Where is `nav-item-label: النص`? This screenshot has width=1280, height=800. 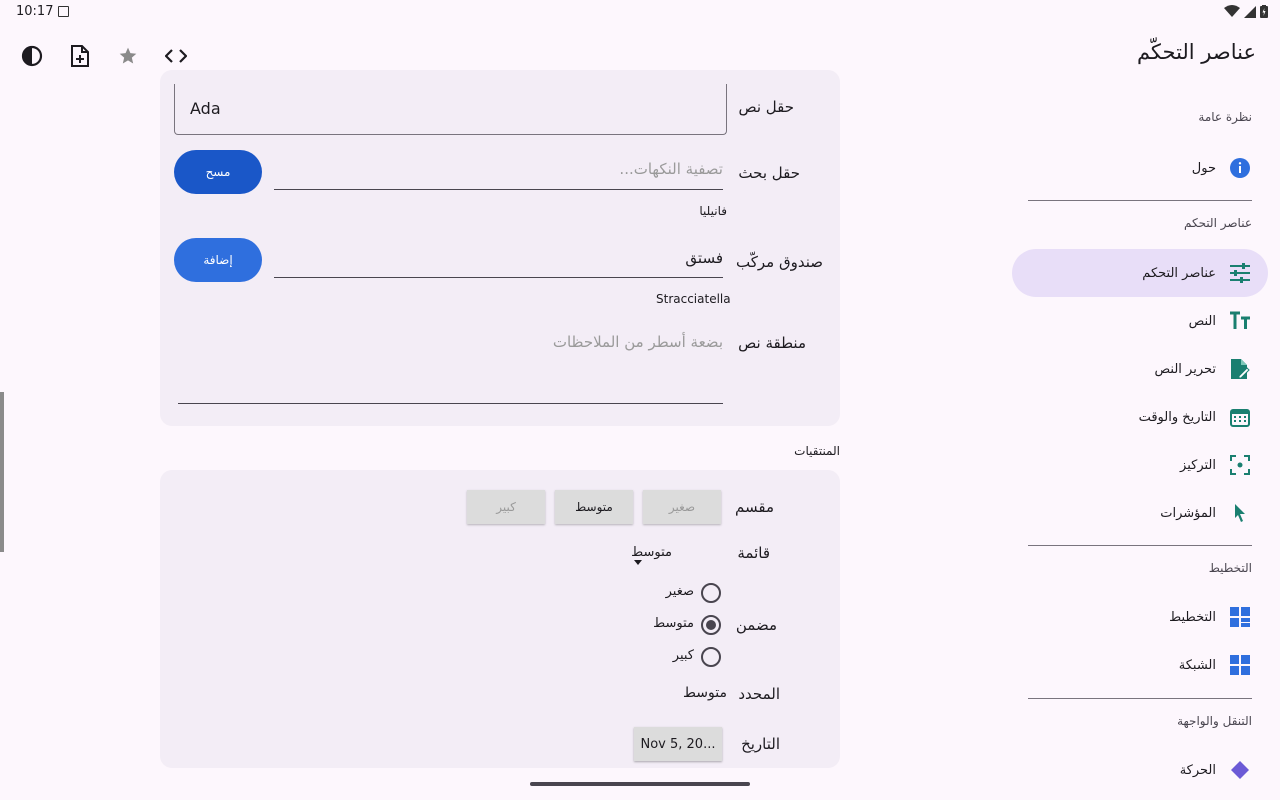
nav-item-label: النص is located at coordinates (1202, 321).